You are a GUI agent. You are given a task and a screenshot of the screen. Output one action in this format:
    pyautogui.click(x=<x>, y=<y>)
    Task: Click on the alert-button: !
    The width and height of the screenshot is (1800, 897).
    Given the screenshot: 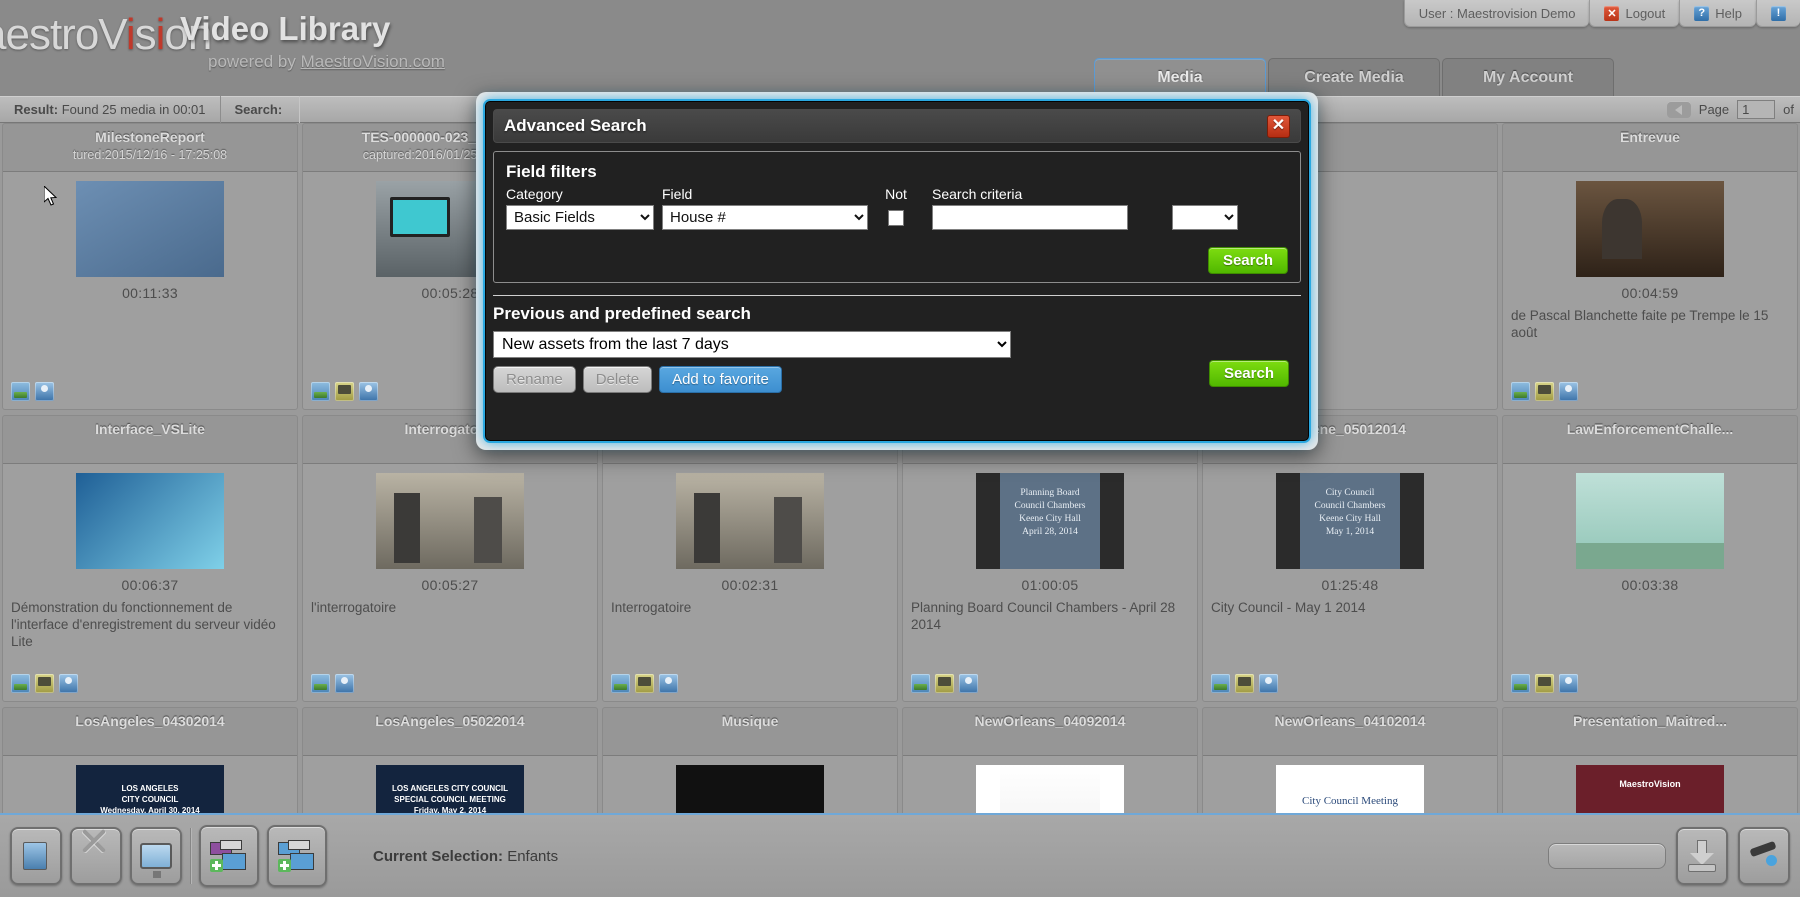 What is the action you would take?
    pyautogui.click(x=1778, y=13)
    